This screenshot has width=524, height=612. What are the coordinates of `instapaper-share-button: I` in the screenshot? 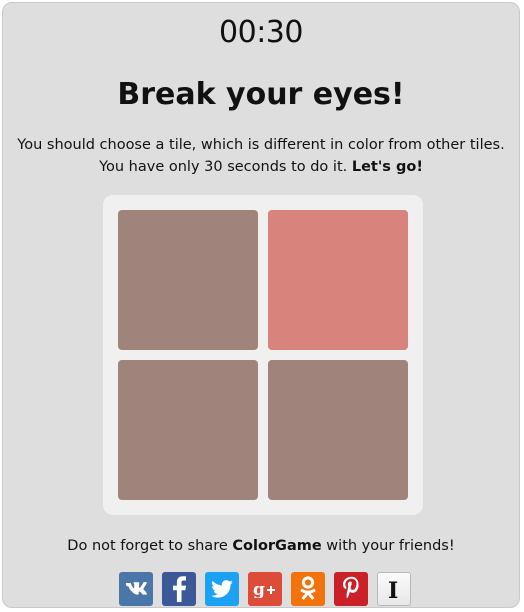 It's located at (394, 589).